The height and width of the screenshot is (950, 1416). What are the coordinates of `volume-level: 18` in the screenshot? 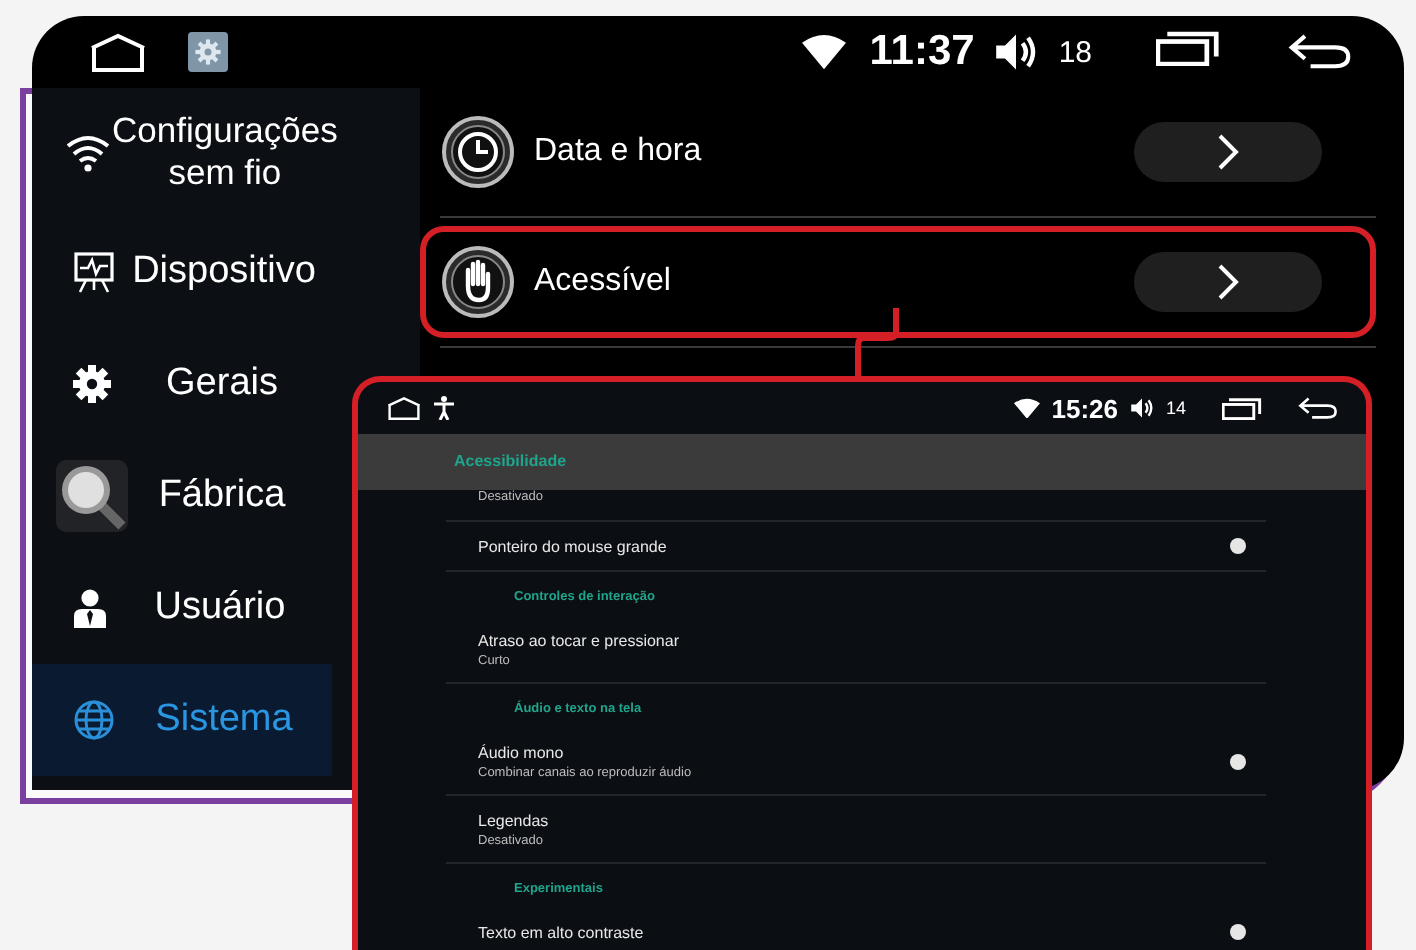 It's located at (1075, 52).